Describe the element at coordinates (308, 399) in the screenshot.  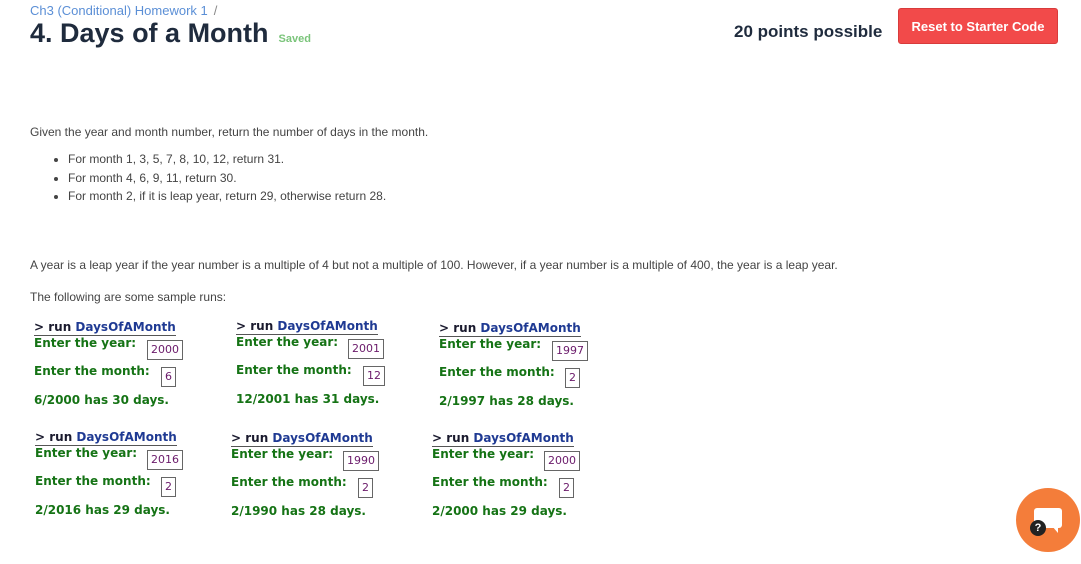
I see `run-result: 12/2001 has 31 days.` at that location.